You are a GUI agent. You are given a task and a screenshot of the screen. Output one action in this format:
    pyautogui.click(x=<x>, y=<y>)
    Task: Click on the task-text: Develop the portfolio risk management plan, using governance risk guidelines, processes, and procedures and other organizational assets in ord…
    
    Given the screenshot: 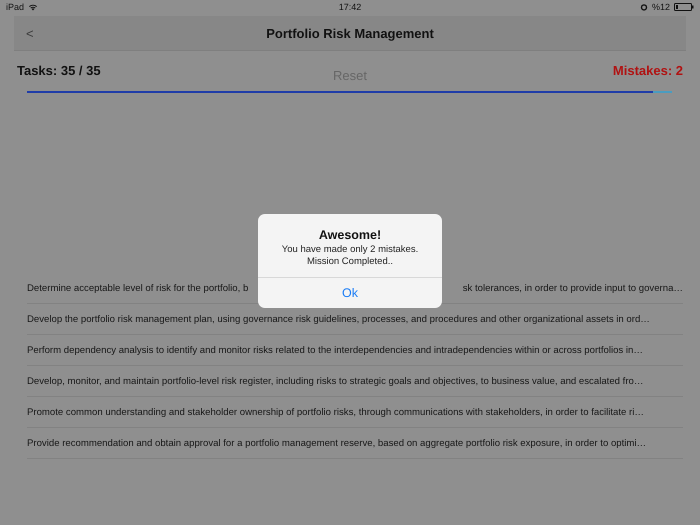 What is the action you would take?
    pyautogui.click(x=338, y=319)
    